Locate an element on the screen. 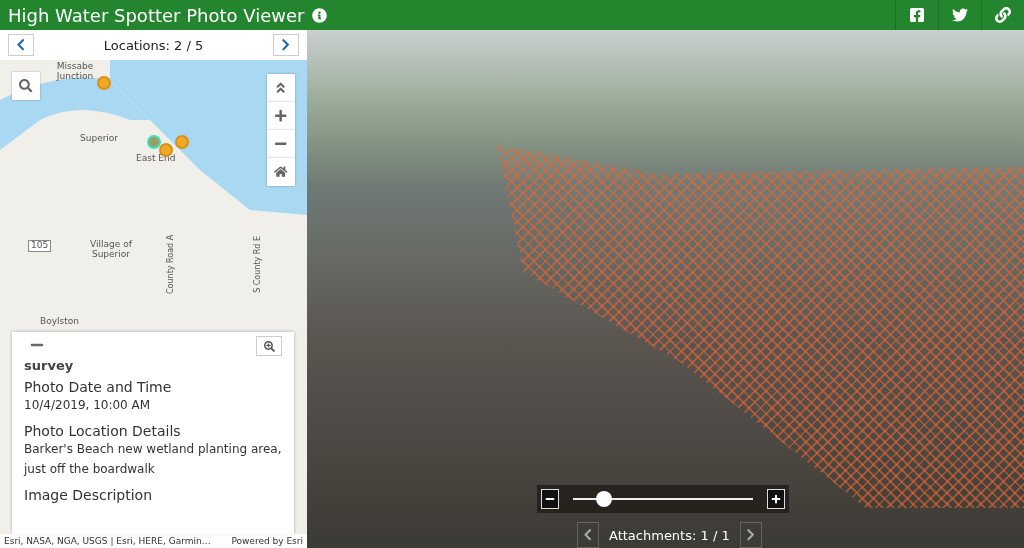  zoom-in-button is located at coordinates (776, 499).